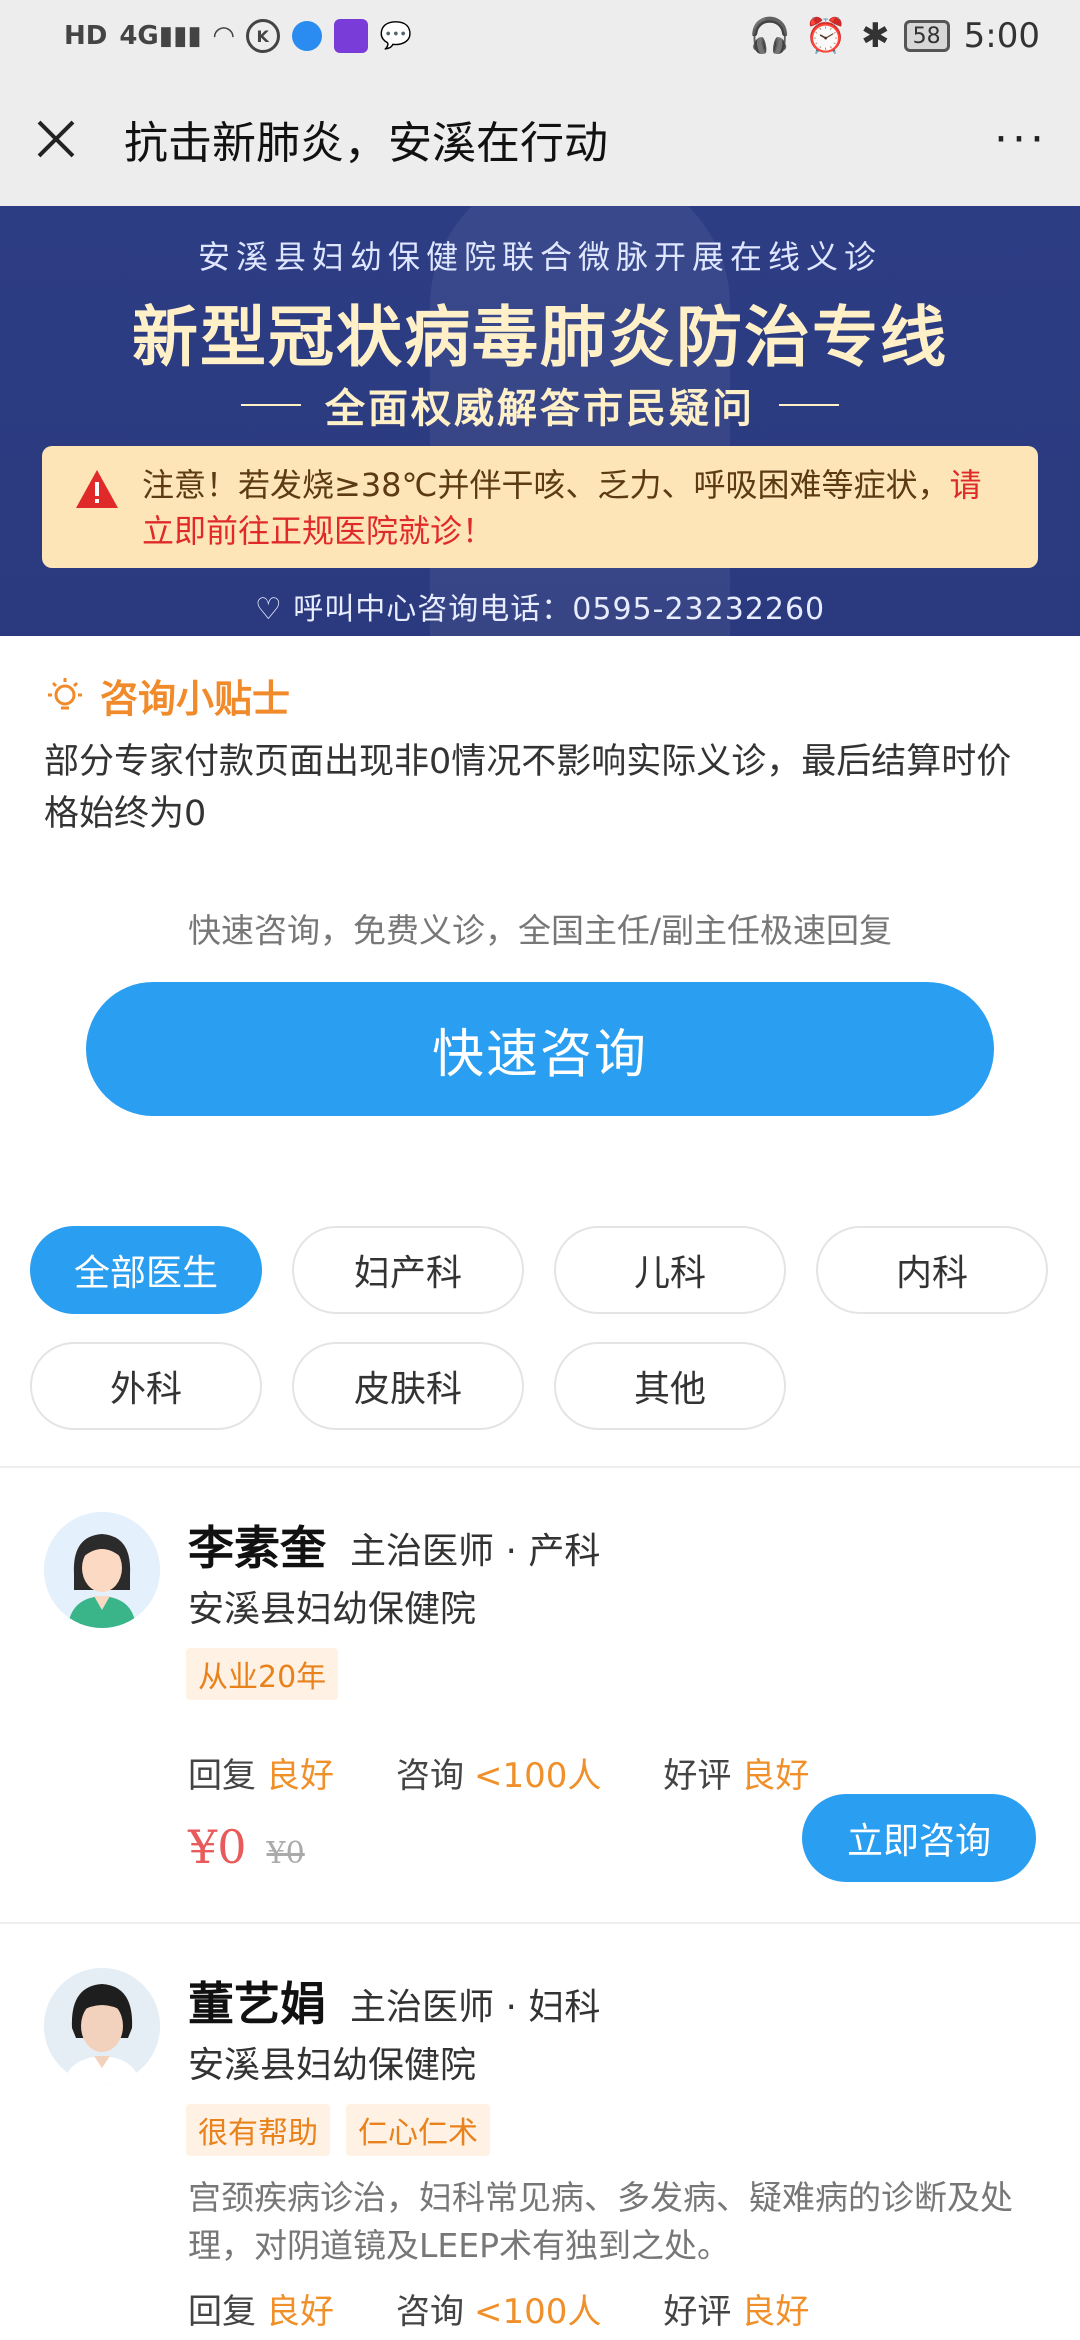  I want to click on banner-subtitle: 安溪县妇幼保健院联合微脉开展在线义诊, so click(539, 257).